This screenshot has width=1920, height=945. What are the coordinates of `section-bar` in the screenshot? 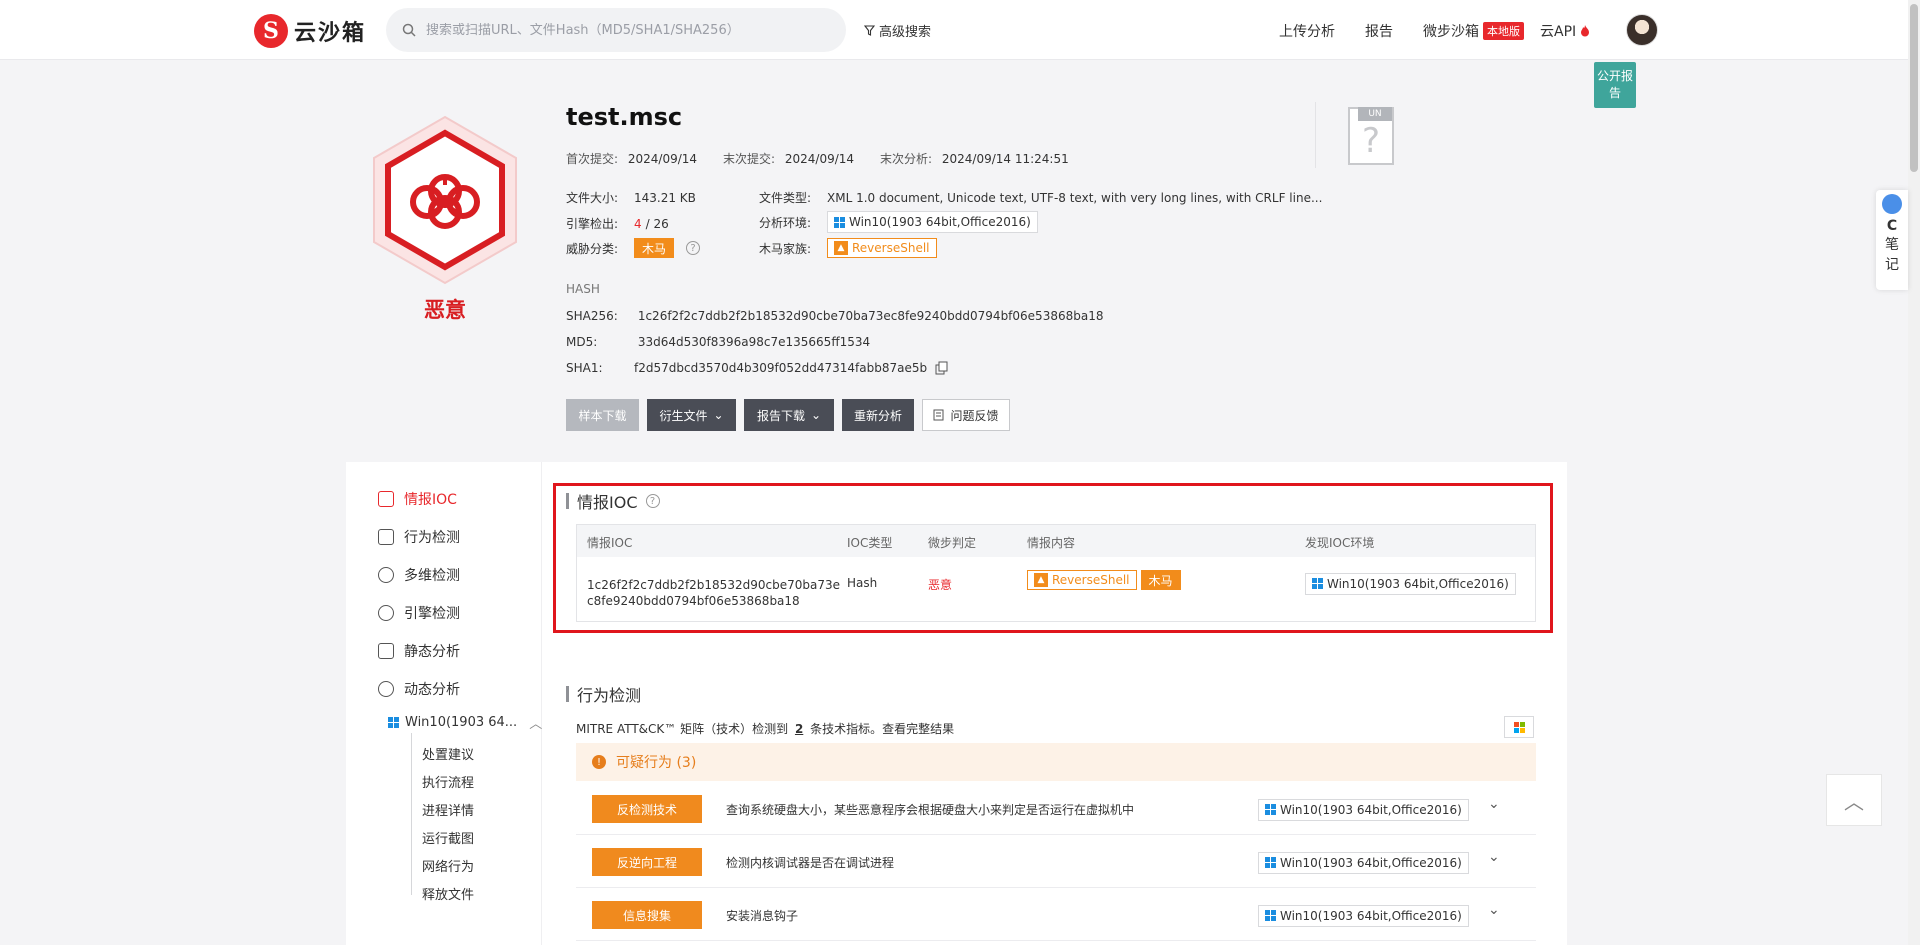 It's located at (567, 694).